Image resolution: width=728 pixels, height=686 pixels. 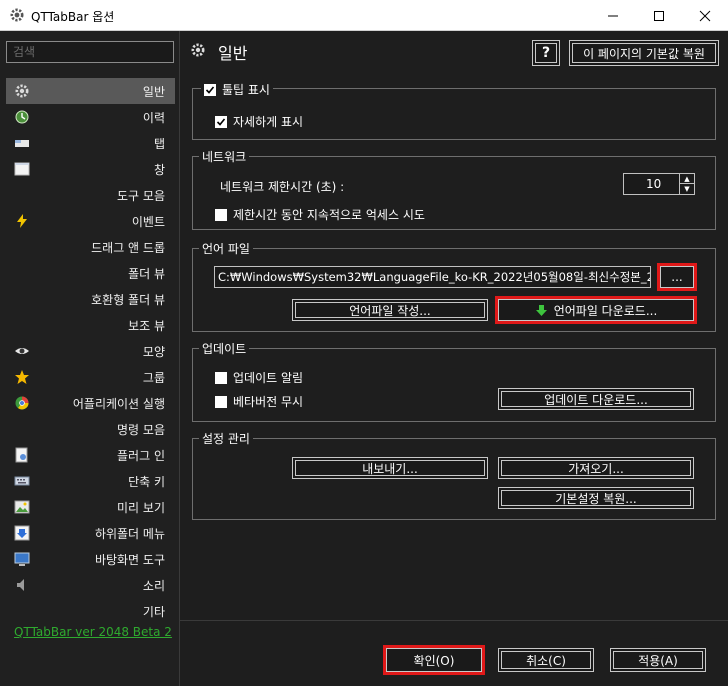 What do you see at coordinates (90, 429) in the screenshot?
I see `sidebar-item-command-bar: 명령 모음` at bounding box center [90, 429].